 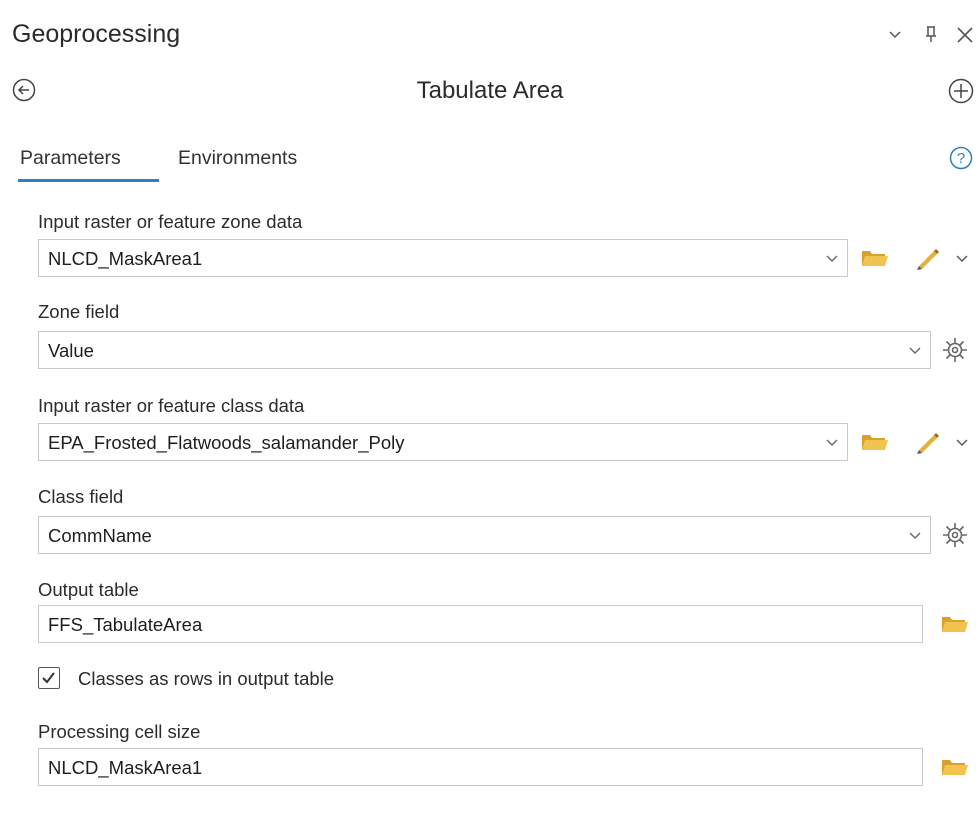 What do you see at coordinates (961, 91) in the screenshot?
I see `add-icon` at bounding box center [961, 91].